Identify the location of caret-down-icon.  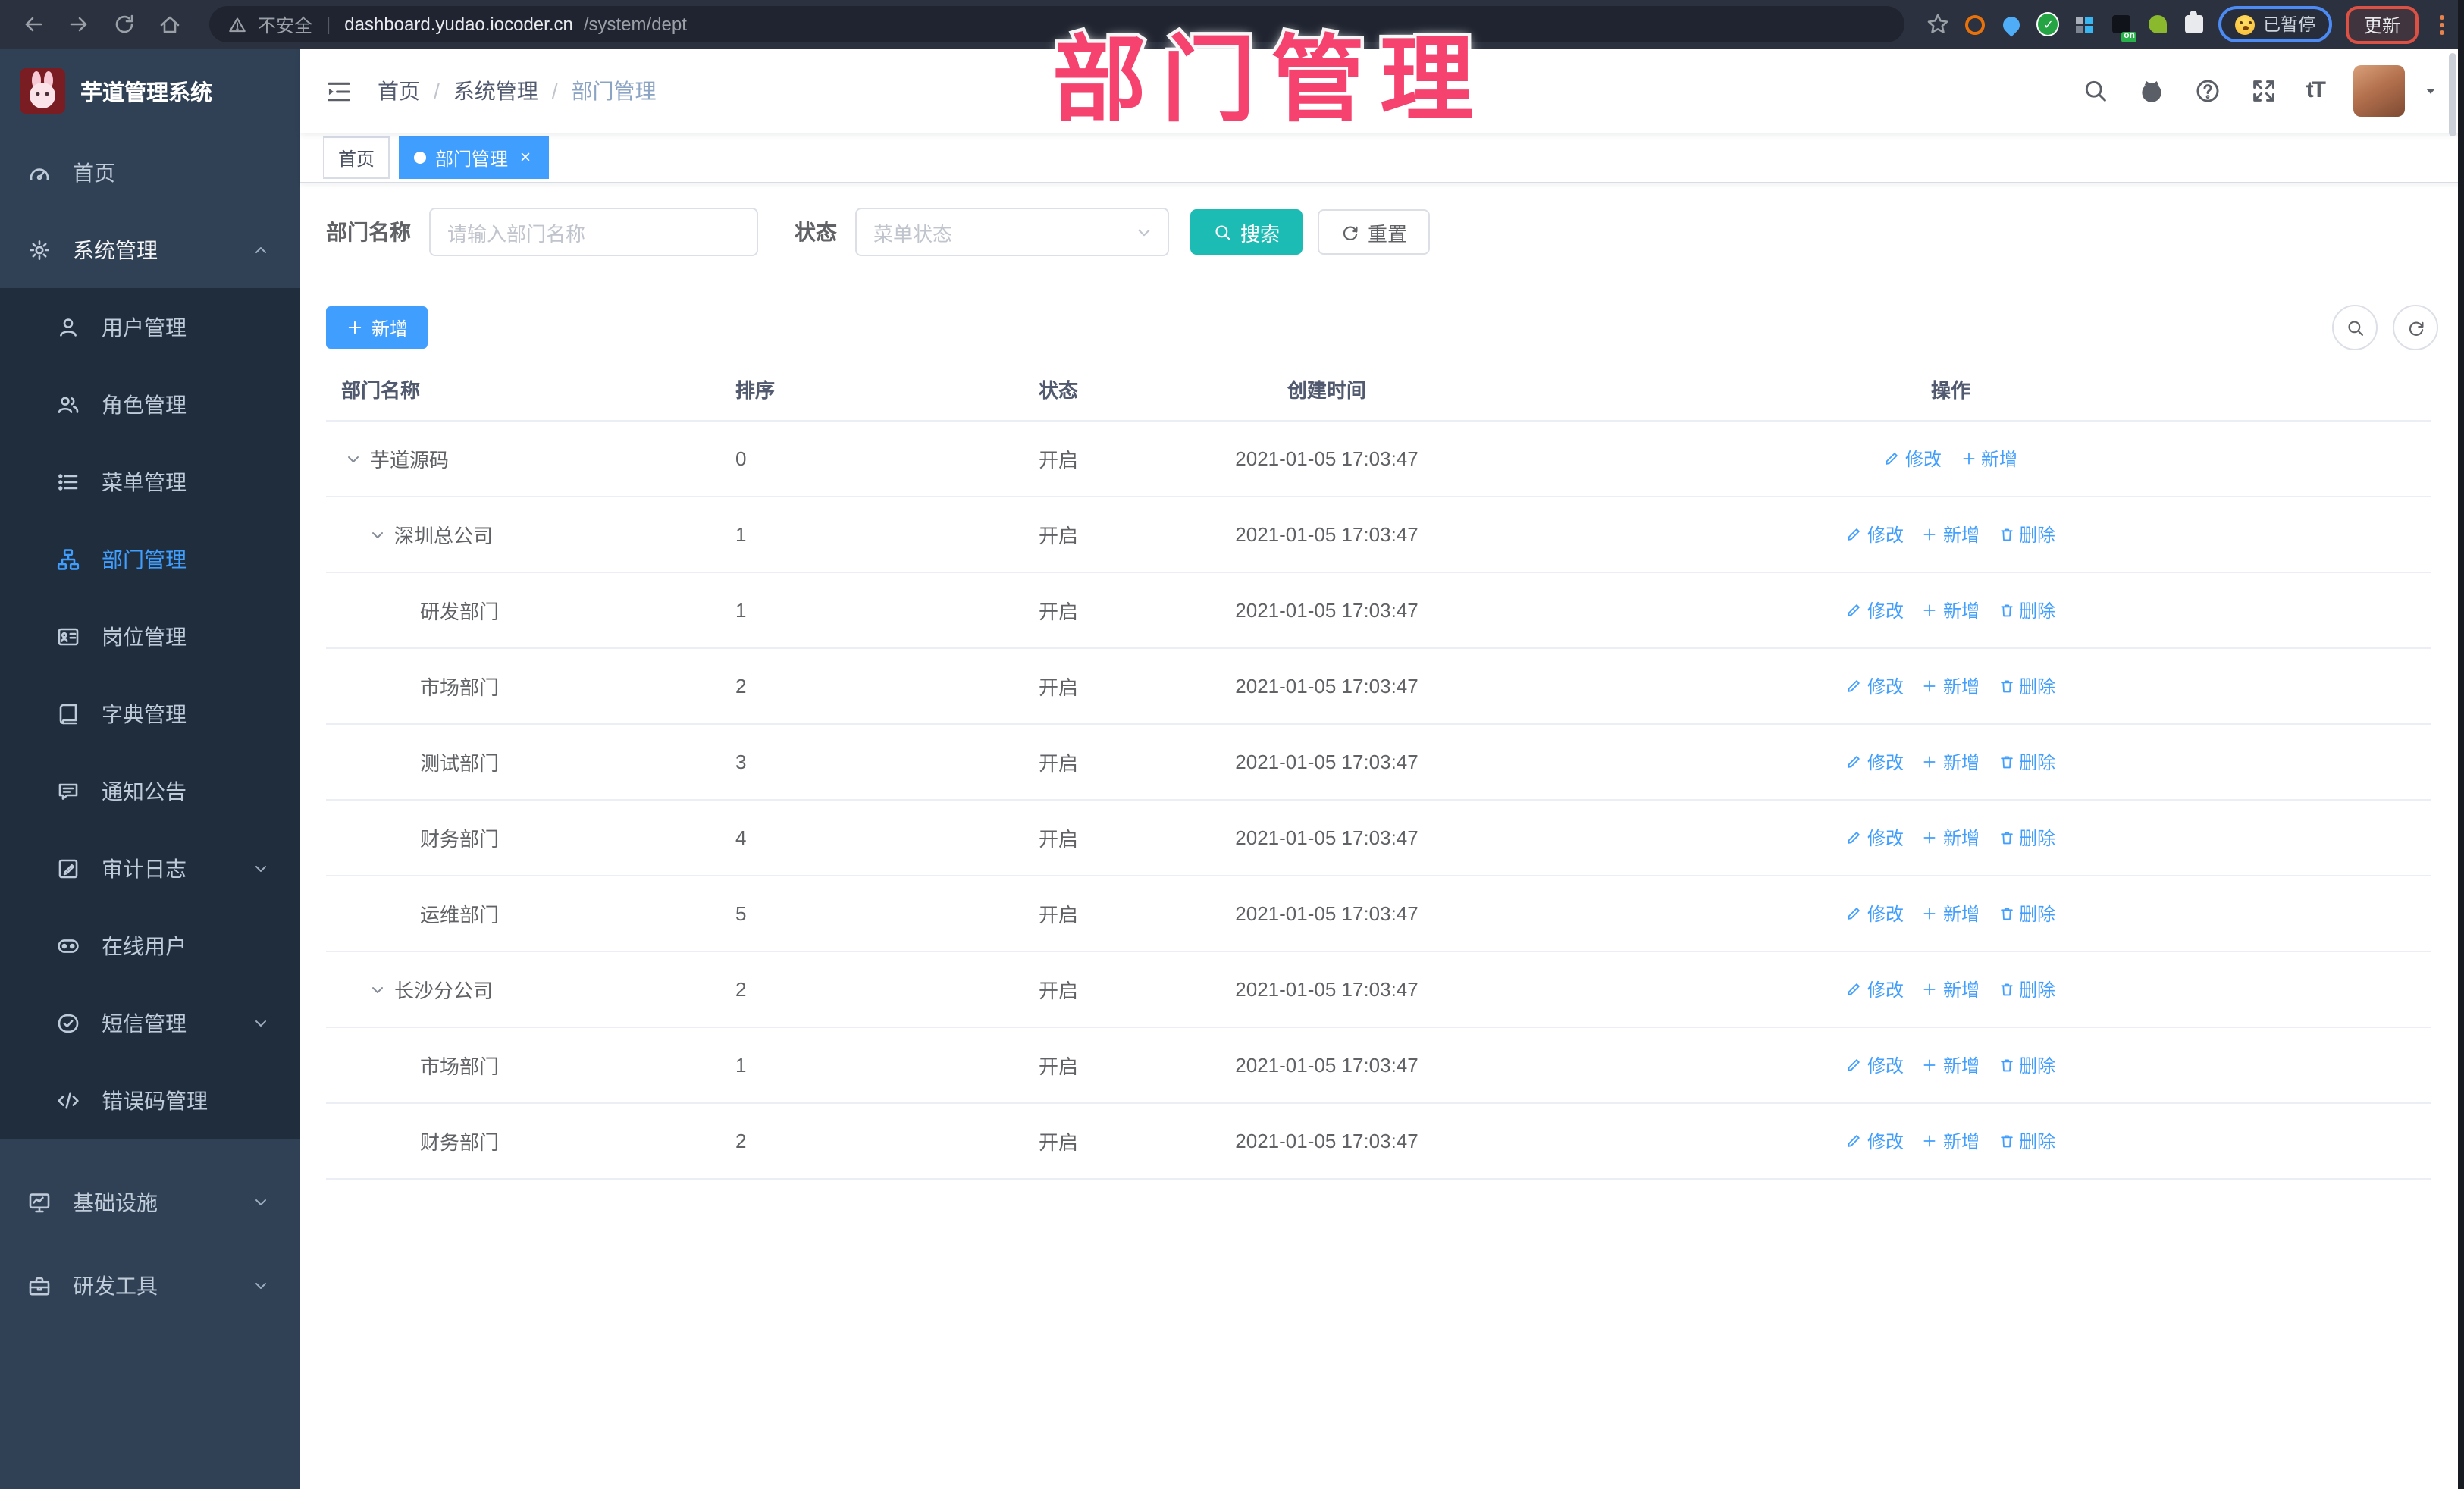
(2431, 91).